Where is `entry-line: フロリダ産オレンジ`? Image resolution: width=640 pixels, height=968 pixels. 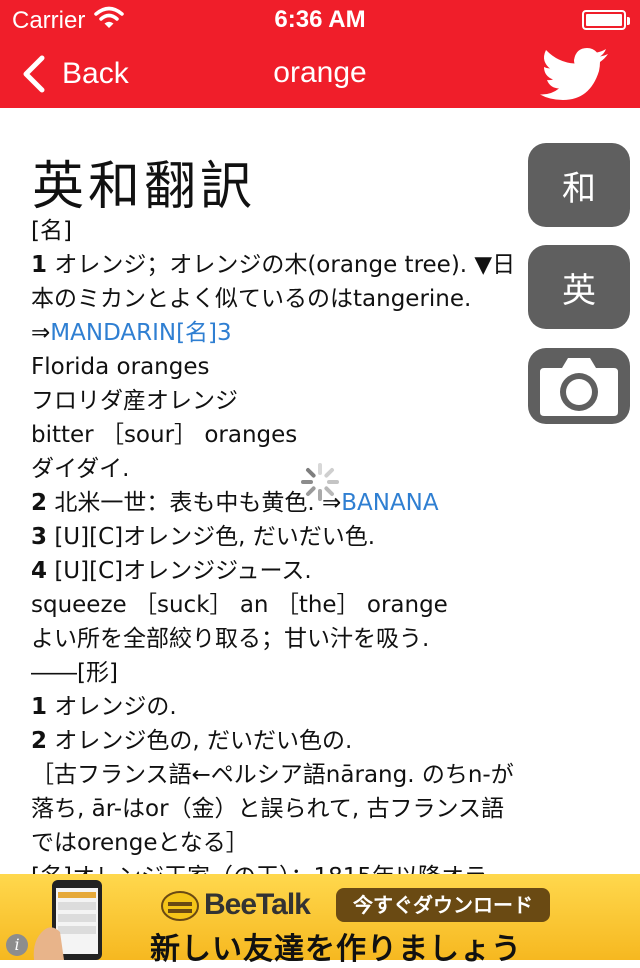 entry-line: フロリダ産オレンジ is located at coordinates (321, 401).